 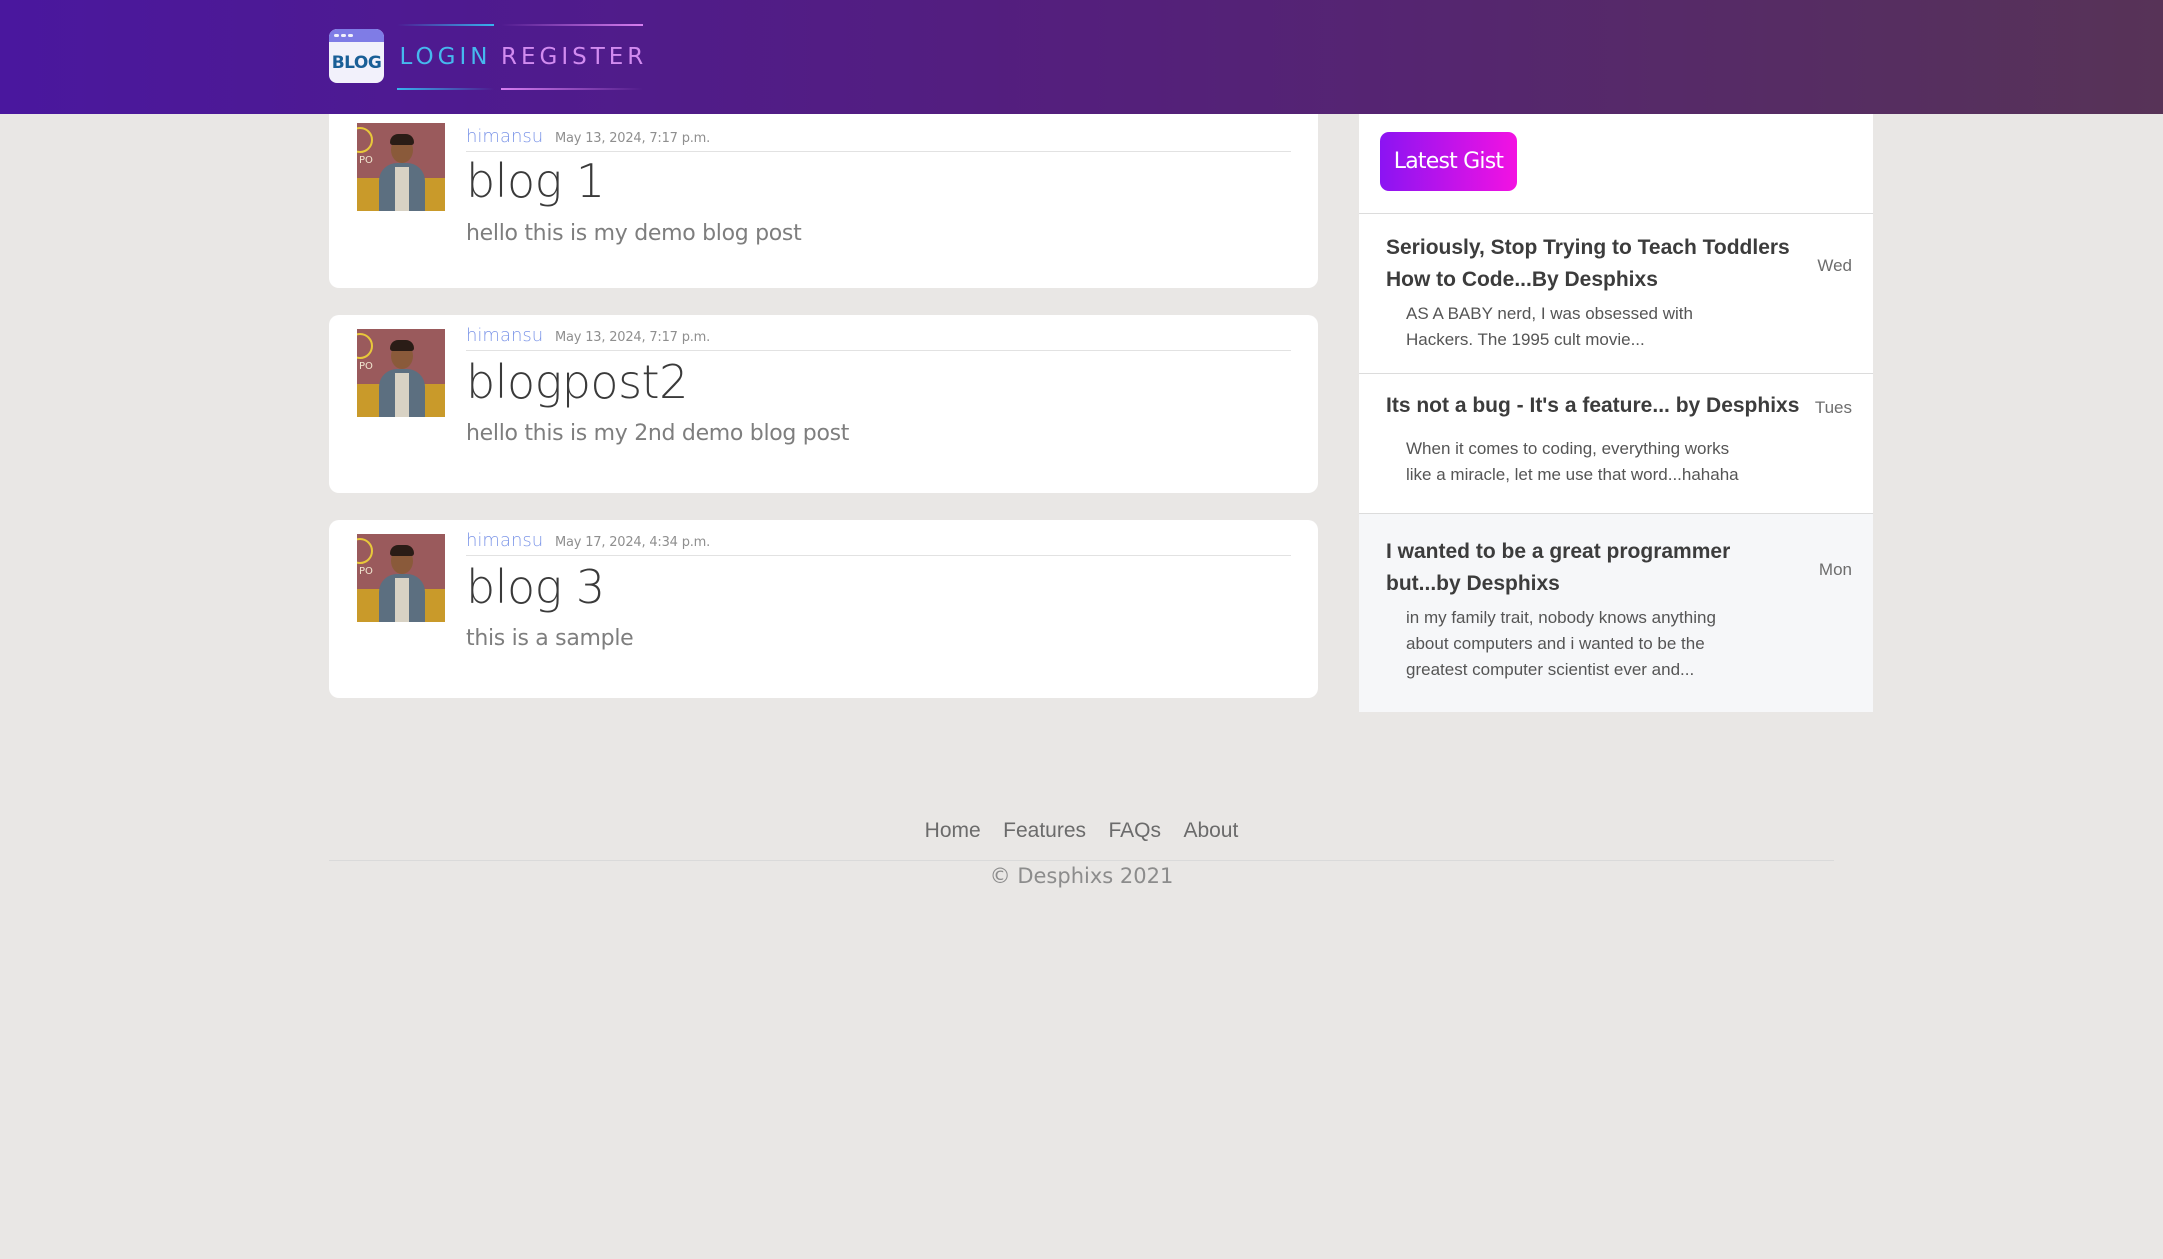 What do you see at coordinates (658, 433) in the screenshot?
I see `post-excerpt: hello this is my 2nd demo blog post` at bounding box center [658, 433].